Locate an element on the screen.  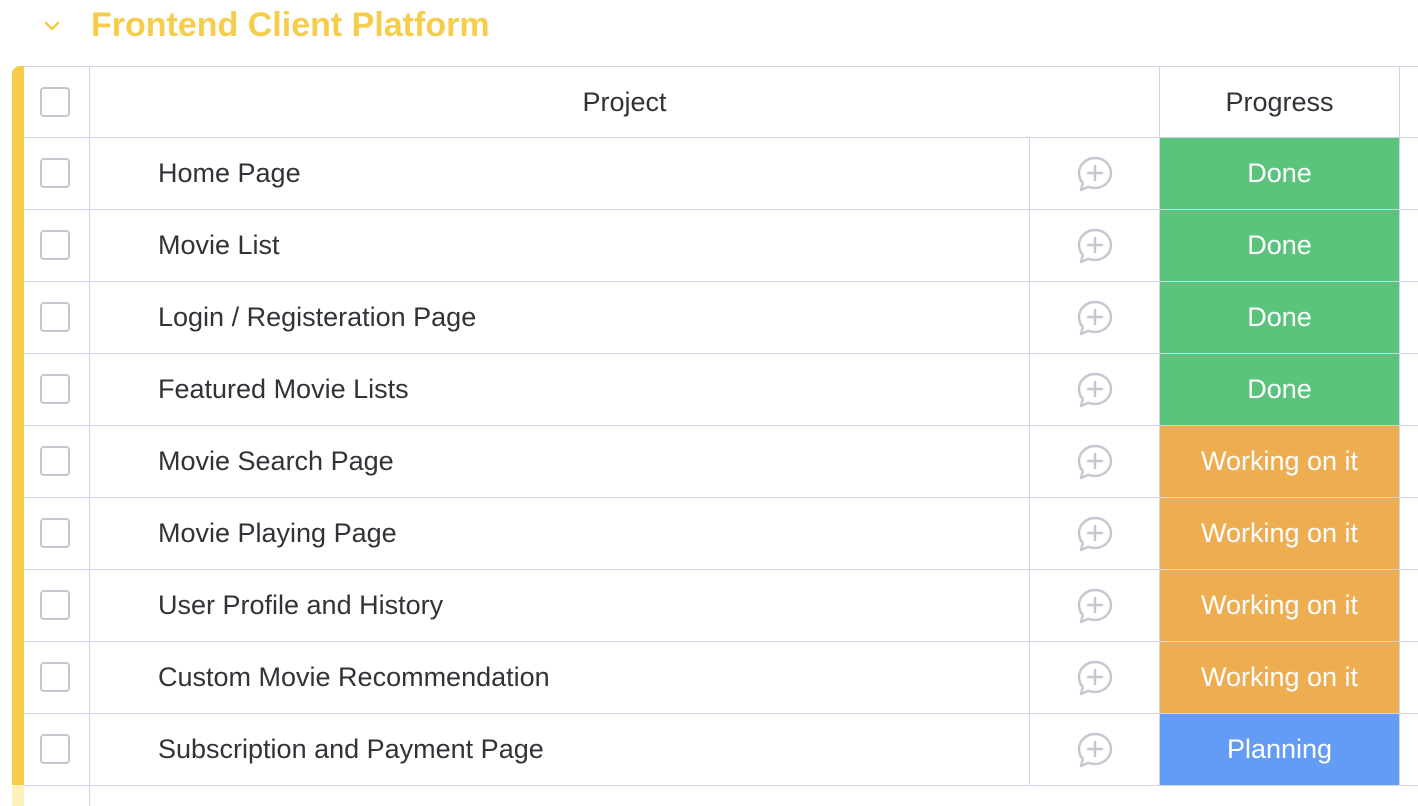
column-header-progress: Progress is located at coordinates (1280, 102).